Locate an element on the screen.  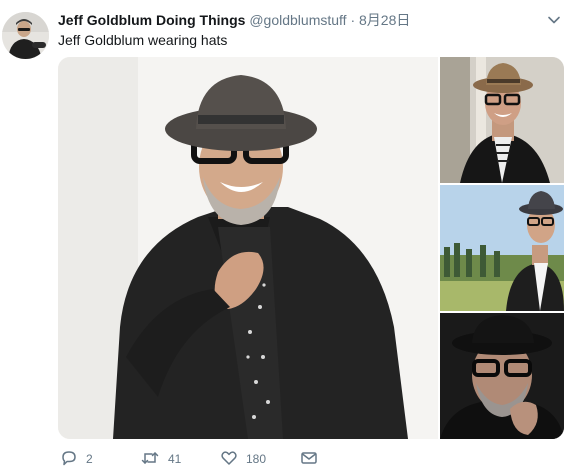
avatar-image is located at coordinates (25, 35).